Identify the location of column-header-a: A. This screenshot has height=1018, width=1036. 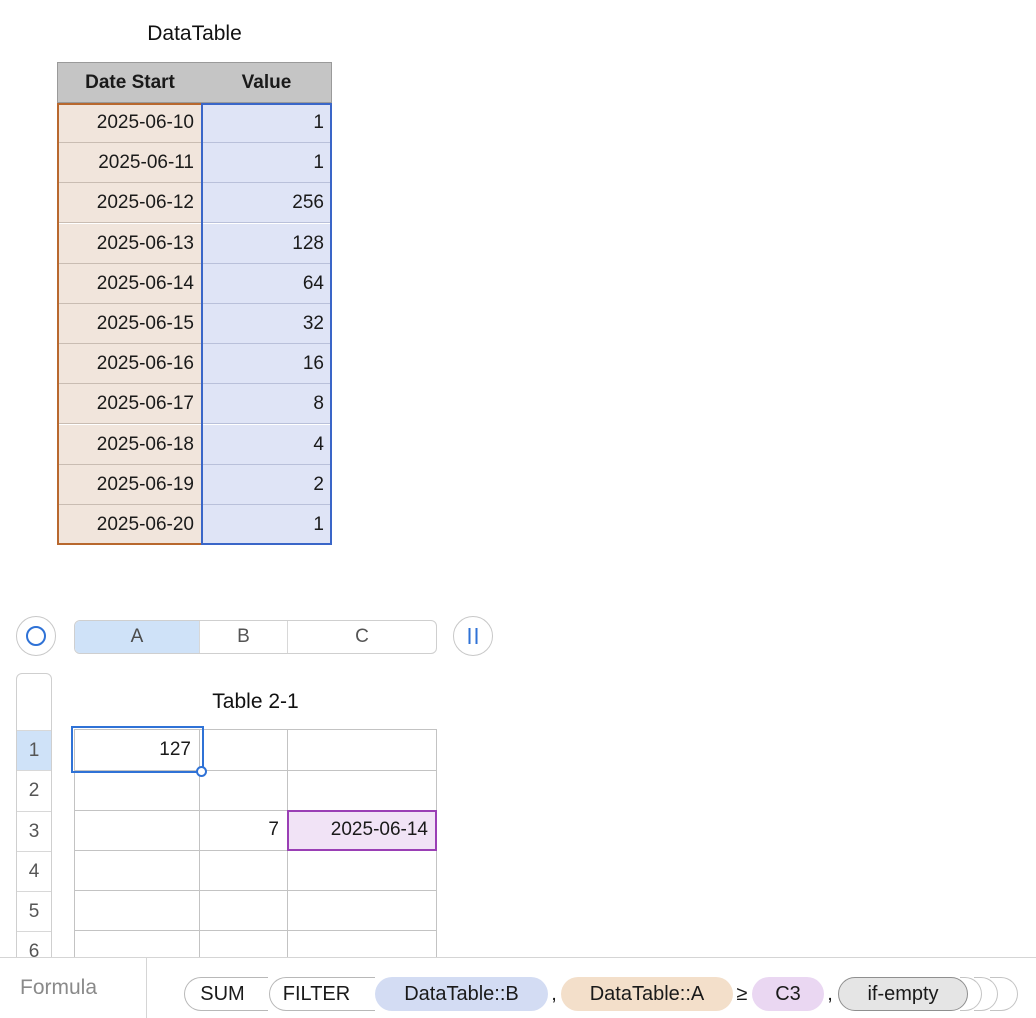
(137, 637).